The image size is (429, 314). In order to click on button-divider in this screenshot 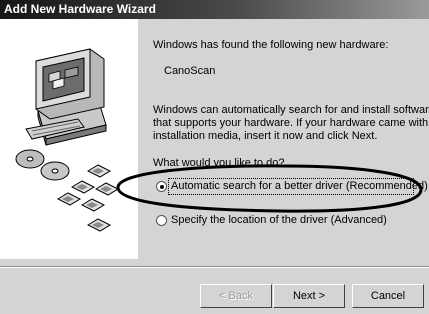, I will do `click(214, 267)`.